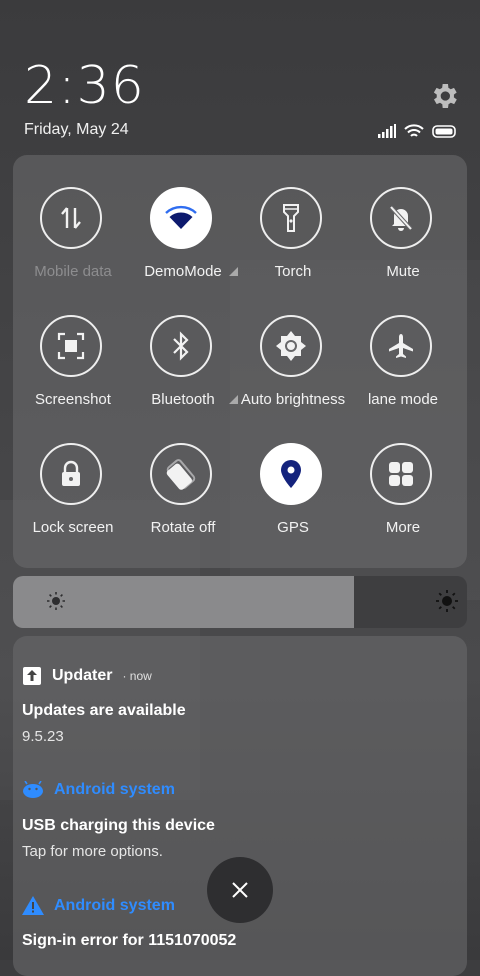 This screenshot has height=976, width=480. I want to click on bluetooth-toggle, so click(181, 346).